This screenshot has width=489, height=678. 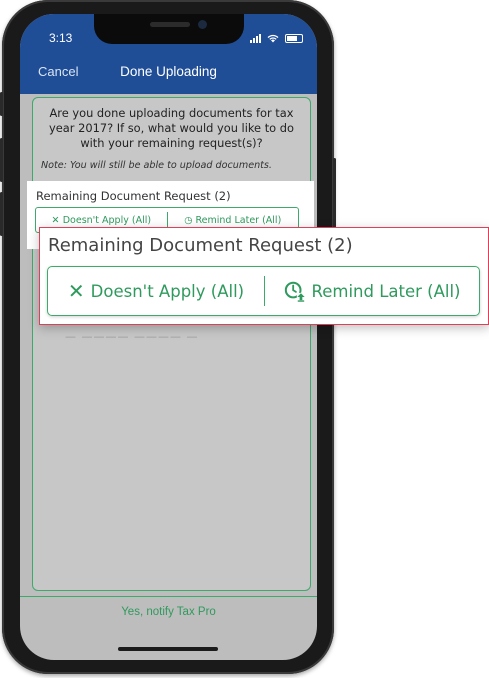 What do you see at coordinates (200, 245) in the screenshot?
I see `callout-title: Remaining Document Request (2)` at bounding box center [200, 245].